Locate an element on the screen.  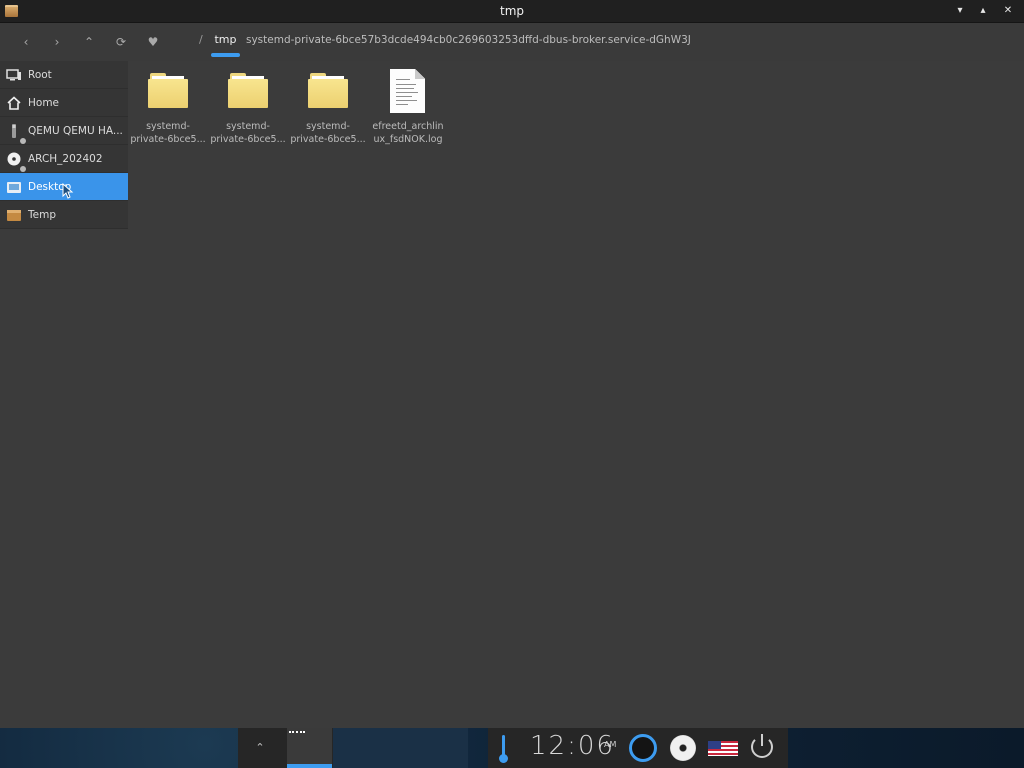
clock-ampm: AM is located at coordinates (610, 744).